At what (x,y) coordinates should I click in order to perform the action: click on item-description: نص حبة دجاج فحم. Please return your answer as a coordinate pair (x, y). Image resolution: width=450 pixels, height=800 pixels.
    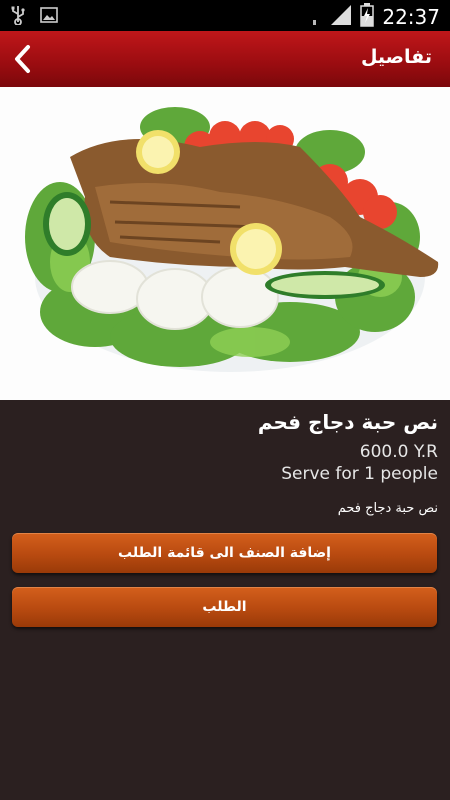
    Looking at the image, I should click on (387, 508).